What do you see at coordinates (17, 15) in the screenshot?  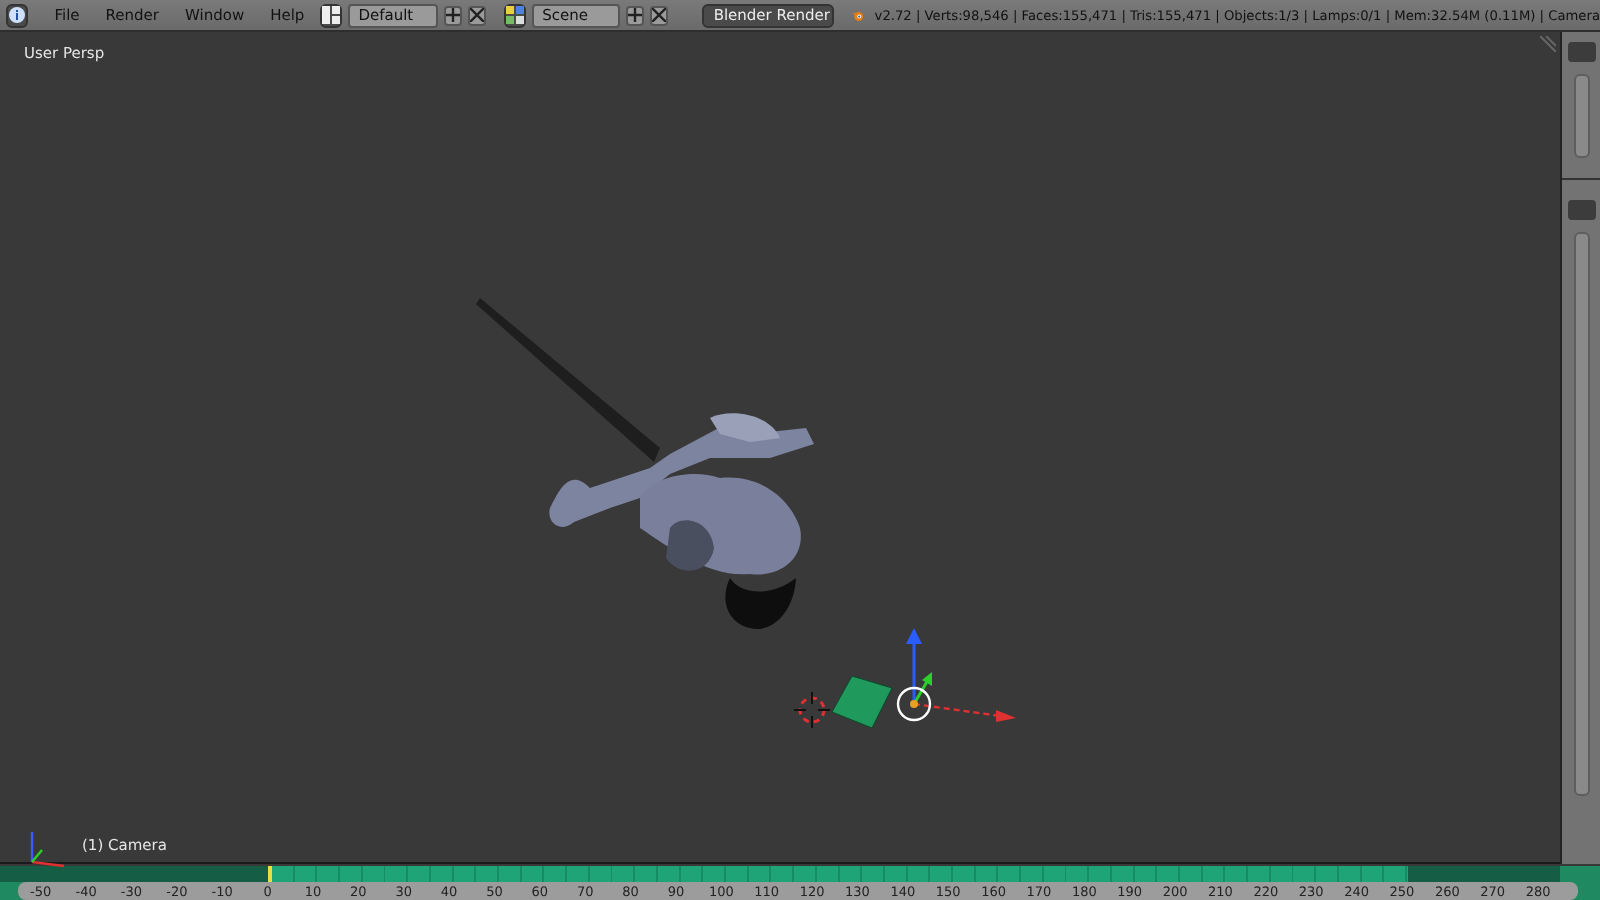 I see `info-icon` at bounding box center [17, 15].